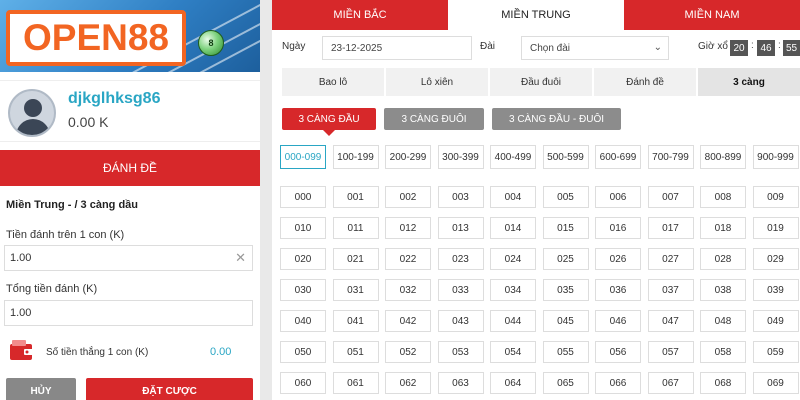 The height and width of the screenshot is (400, 800). What do you see at coordinates (303, 197) in the screenshot?
I see `number-cell: 000` at bounding box center [303, 197].